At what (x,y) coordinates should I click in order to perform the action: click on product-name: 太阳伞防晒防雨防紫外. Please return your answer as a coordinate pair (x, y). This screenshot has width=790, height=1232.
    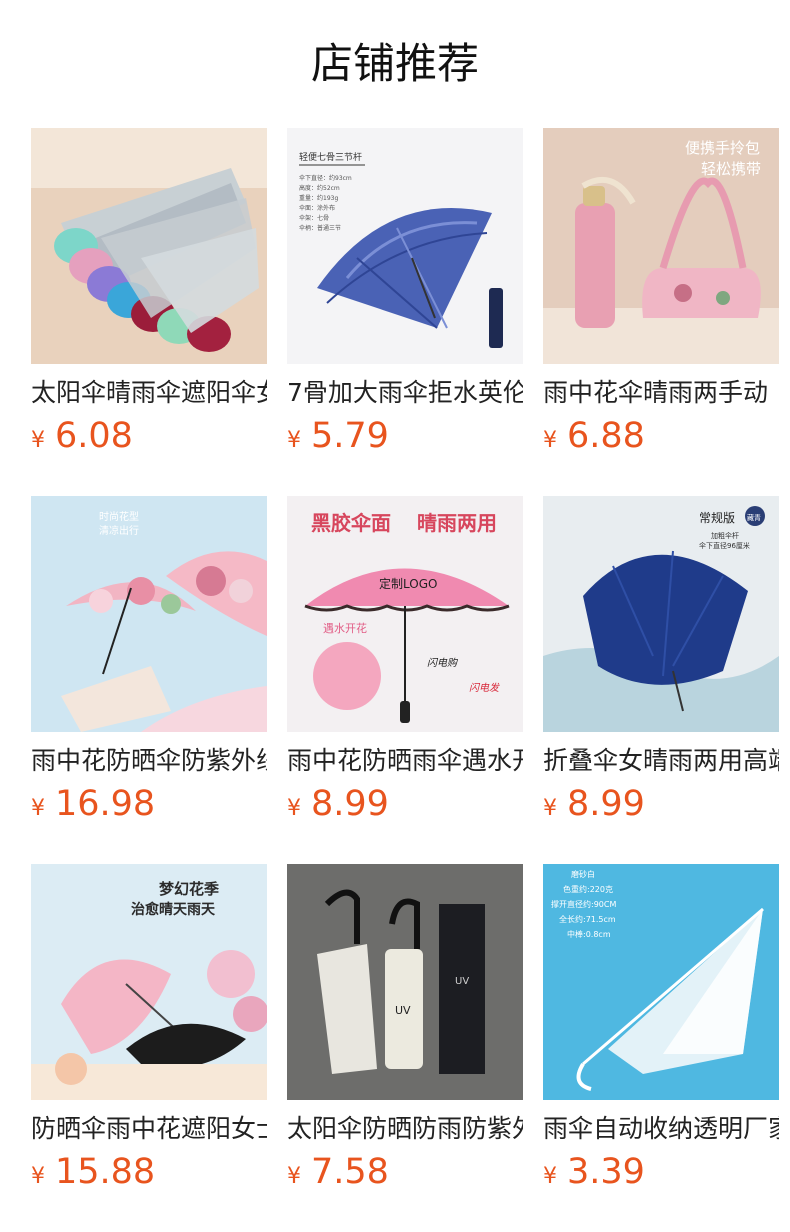
    Looking at the image, I should click on (405, 1129).